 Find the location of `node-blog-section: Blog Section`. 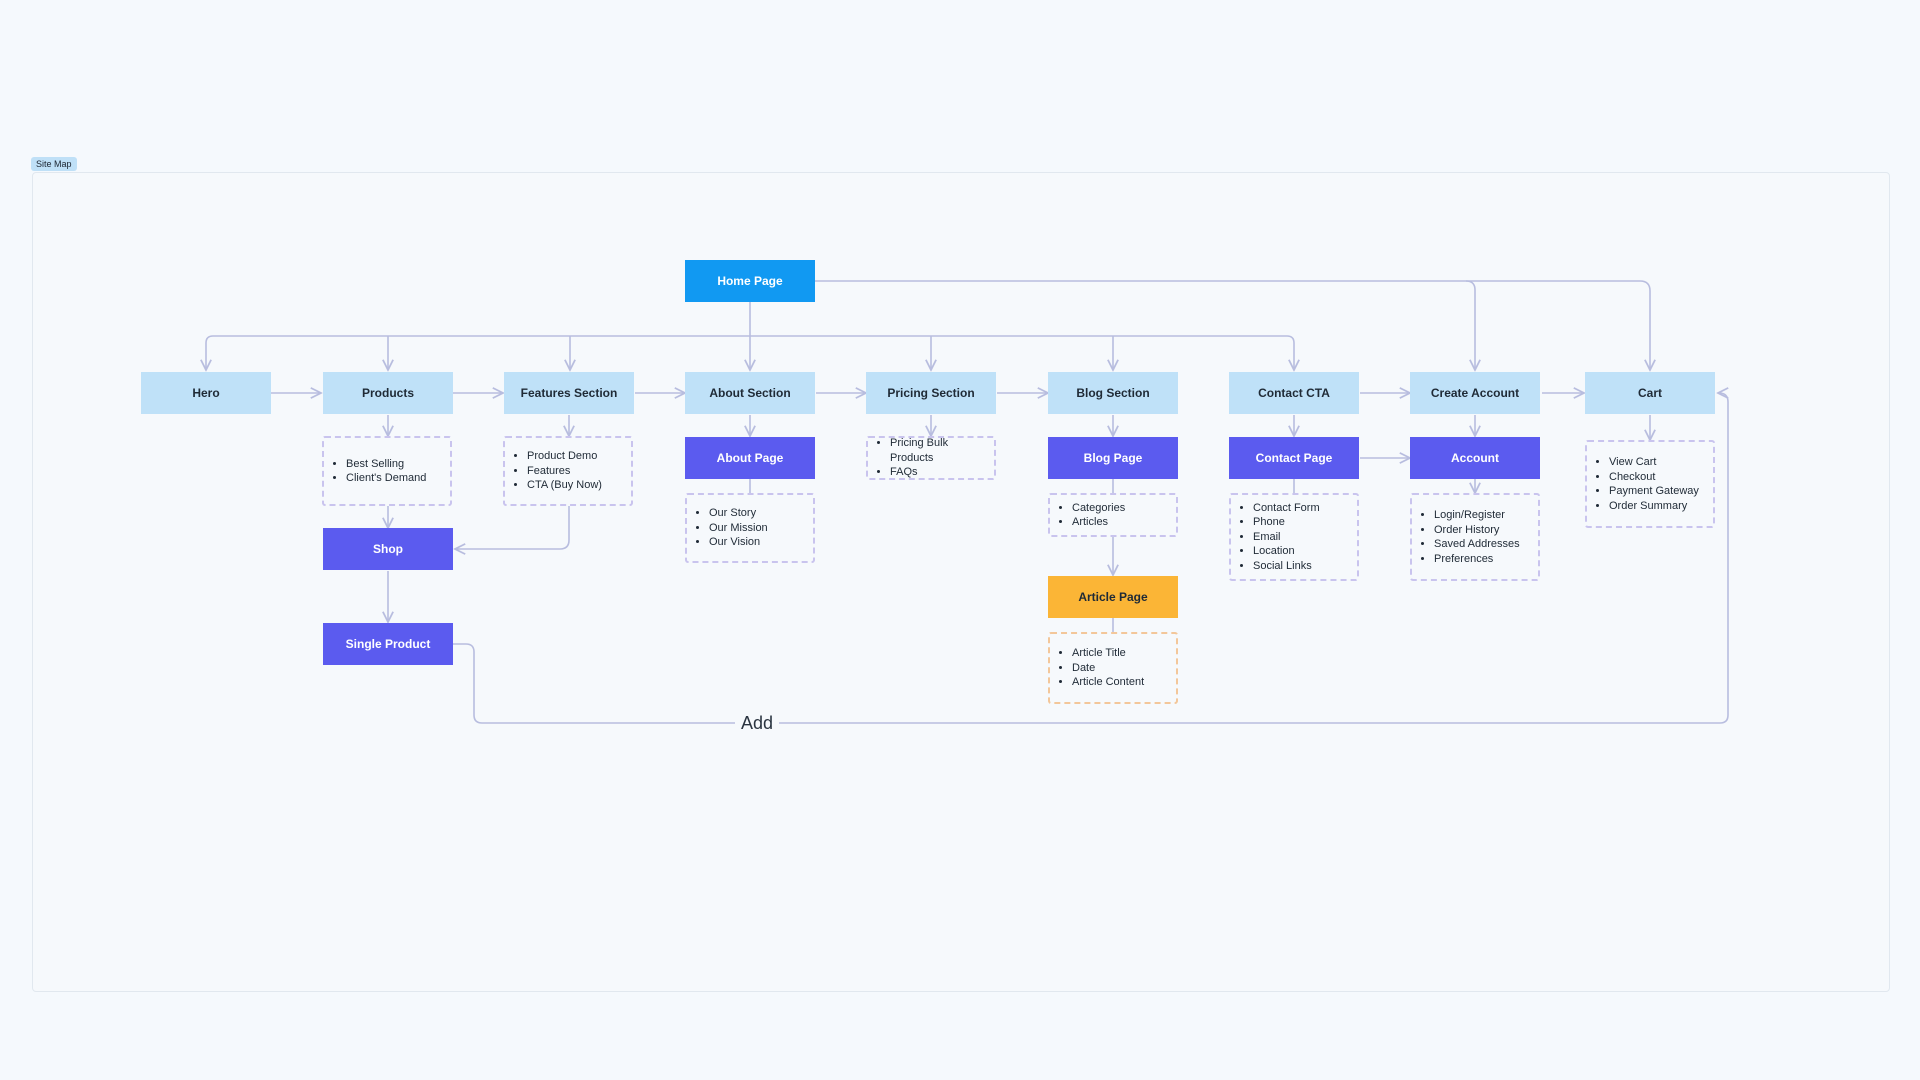

node-blog-section: Blog Section is located at coordinates (1113, 393).